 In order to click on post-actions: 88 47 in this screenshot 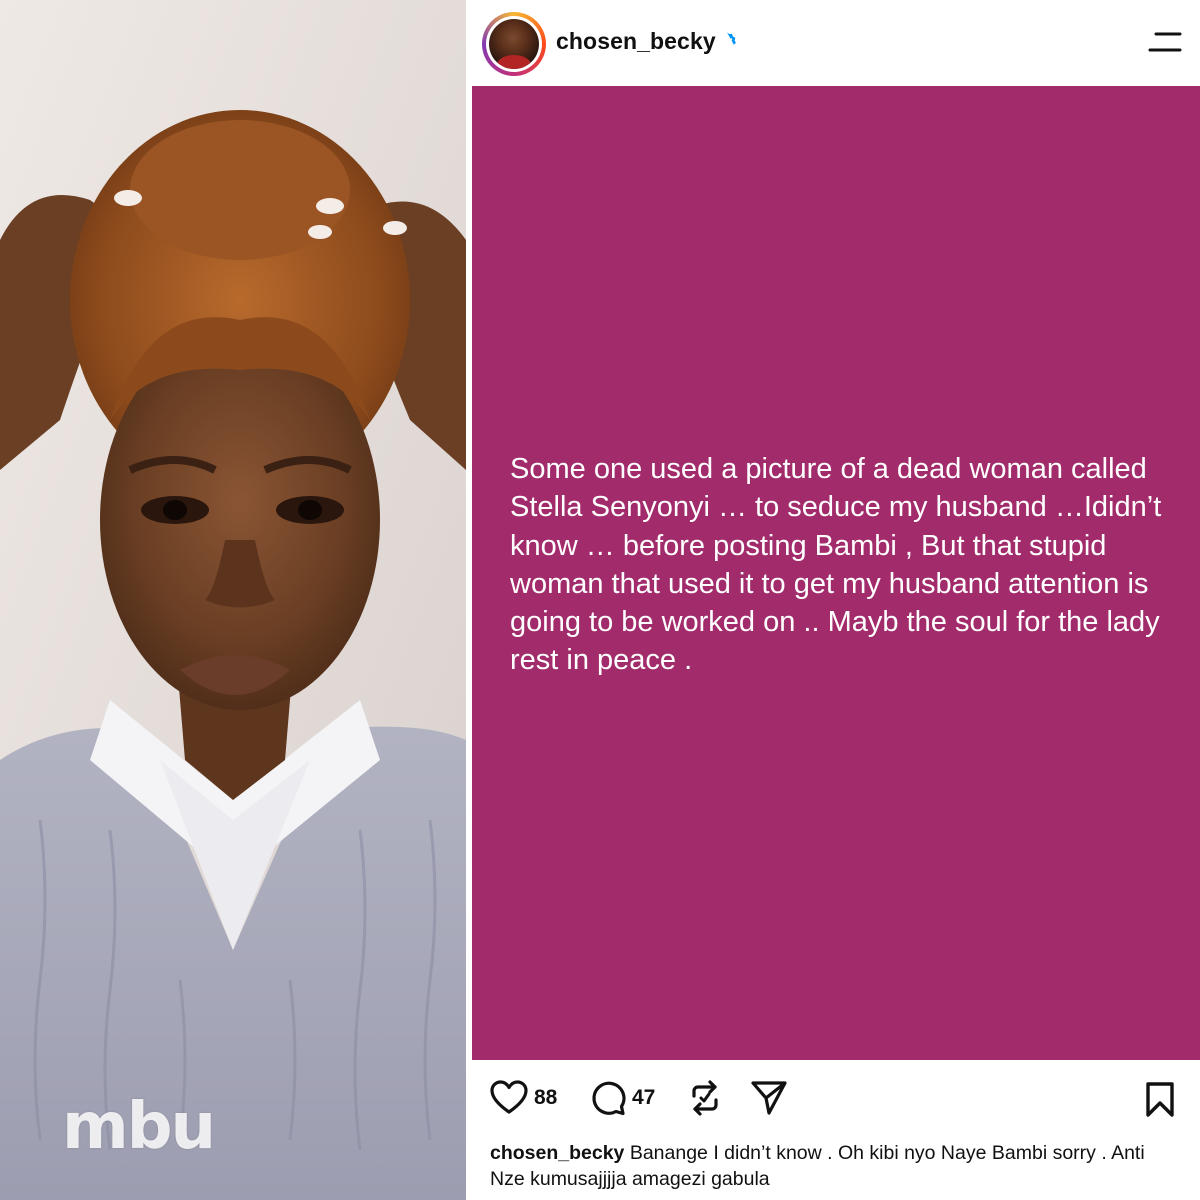, I will do `click(836, 1102)`.